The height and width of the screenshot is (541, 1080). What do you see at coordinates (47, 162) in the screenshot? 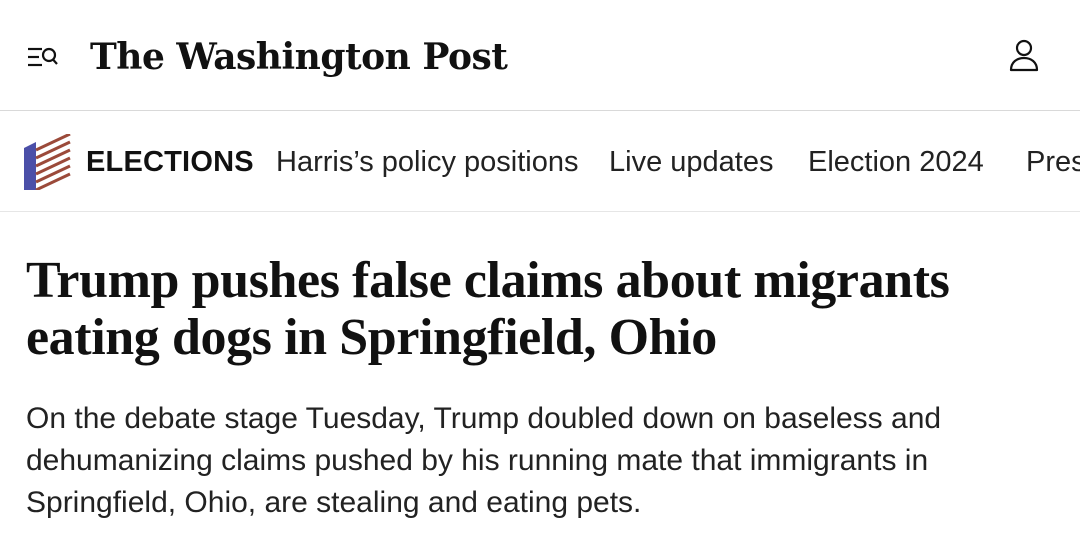
I see `elections-flag-icon` at bounding box center [47, 162].